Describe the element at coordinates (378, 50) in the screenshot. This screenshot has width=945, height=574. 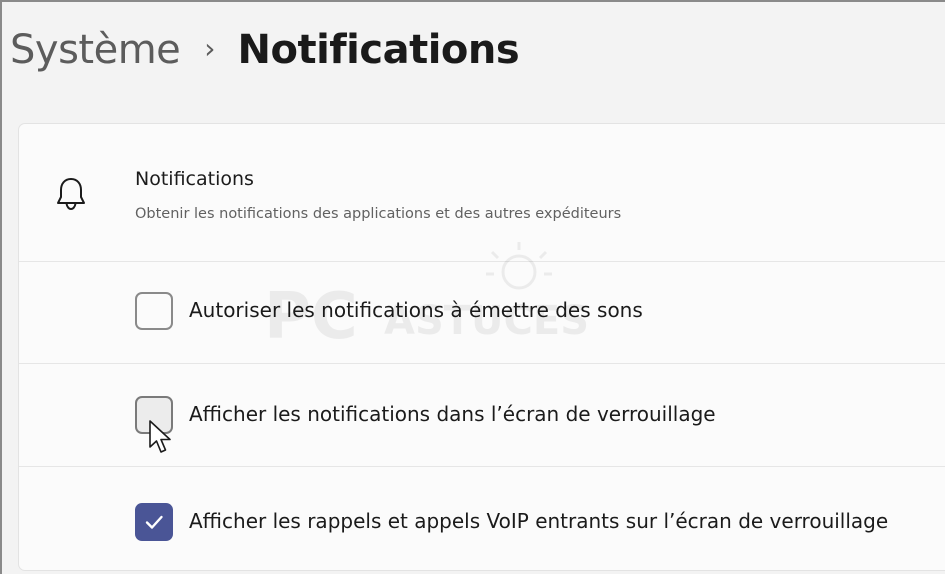
I see `page-title: Notifications` at that location.